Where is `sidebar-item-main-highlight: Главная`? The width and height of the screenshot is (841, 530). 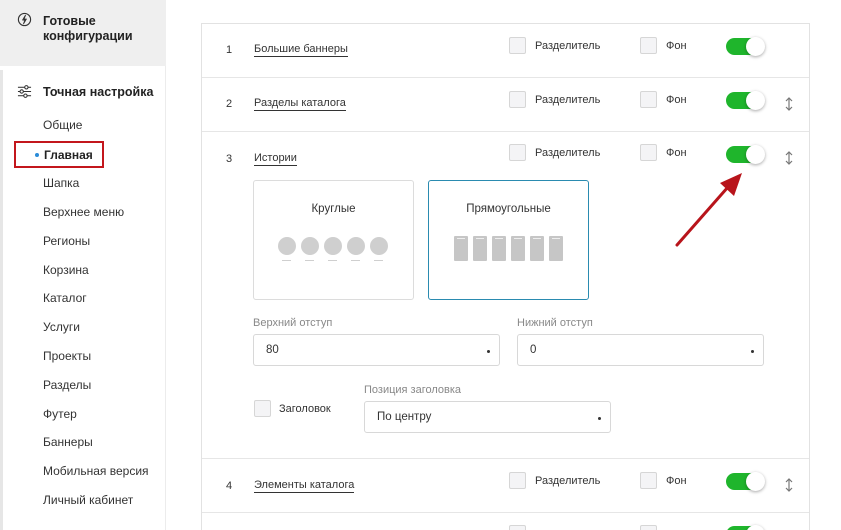 sidebar-item-main-highlight: Главная is located at coordinates (59, 154).